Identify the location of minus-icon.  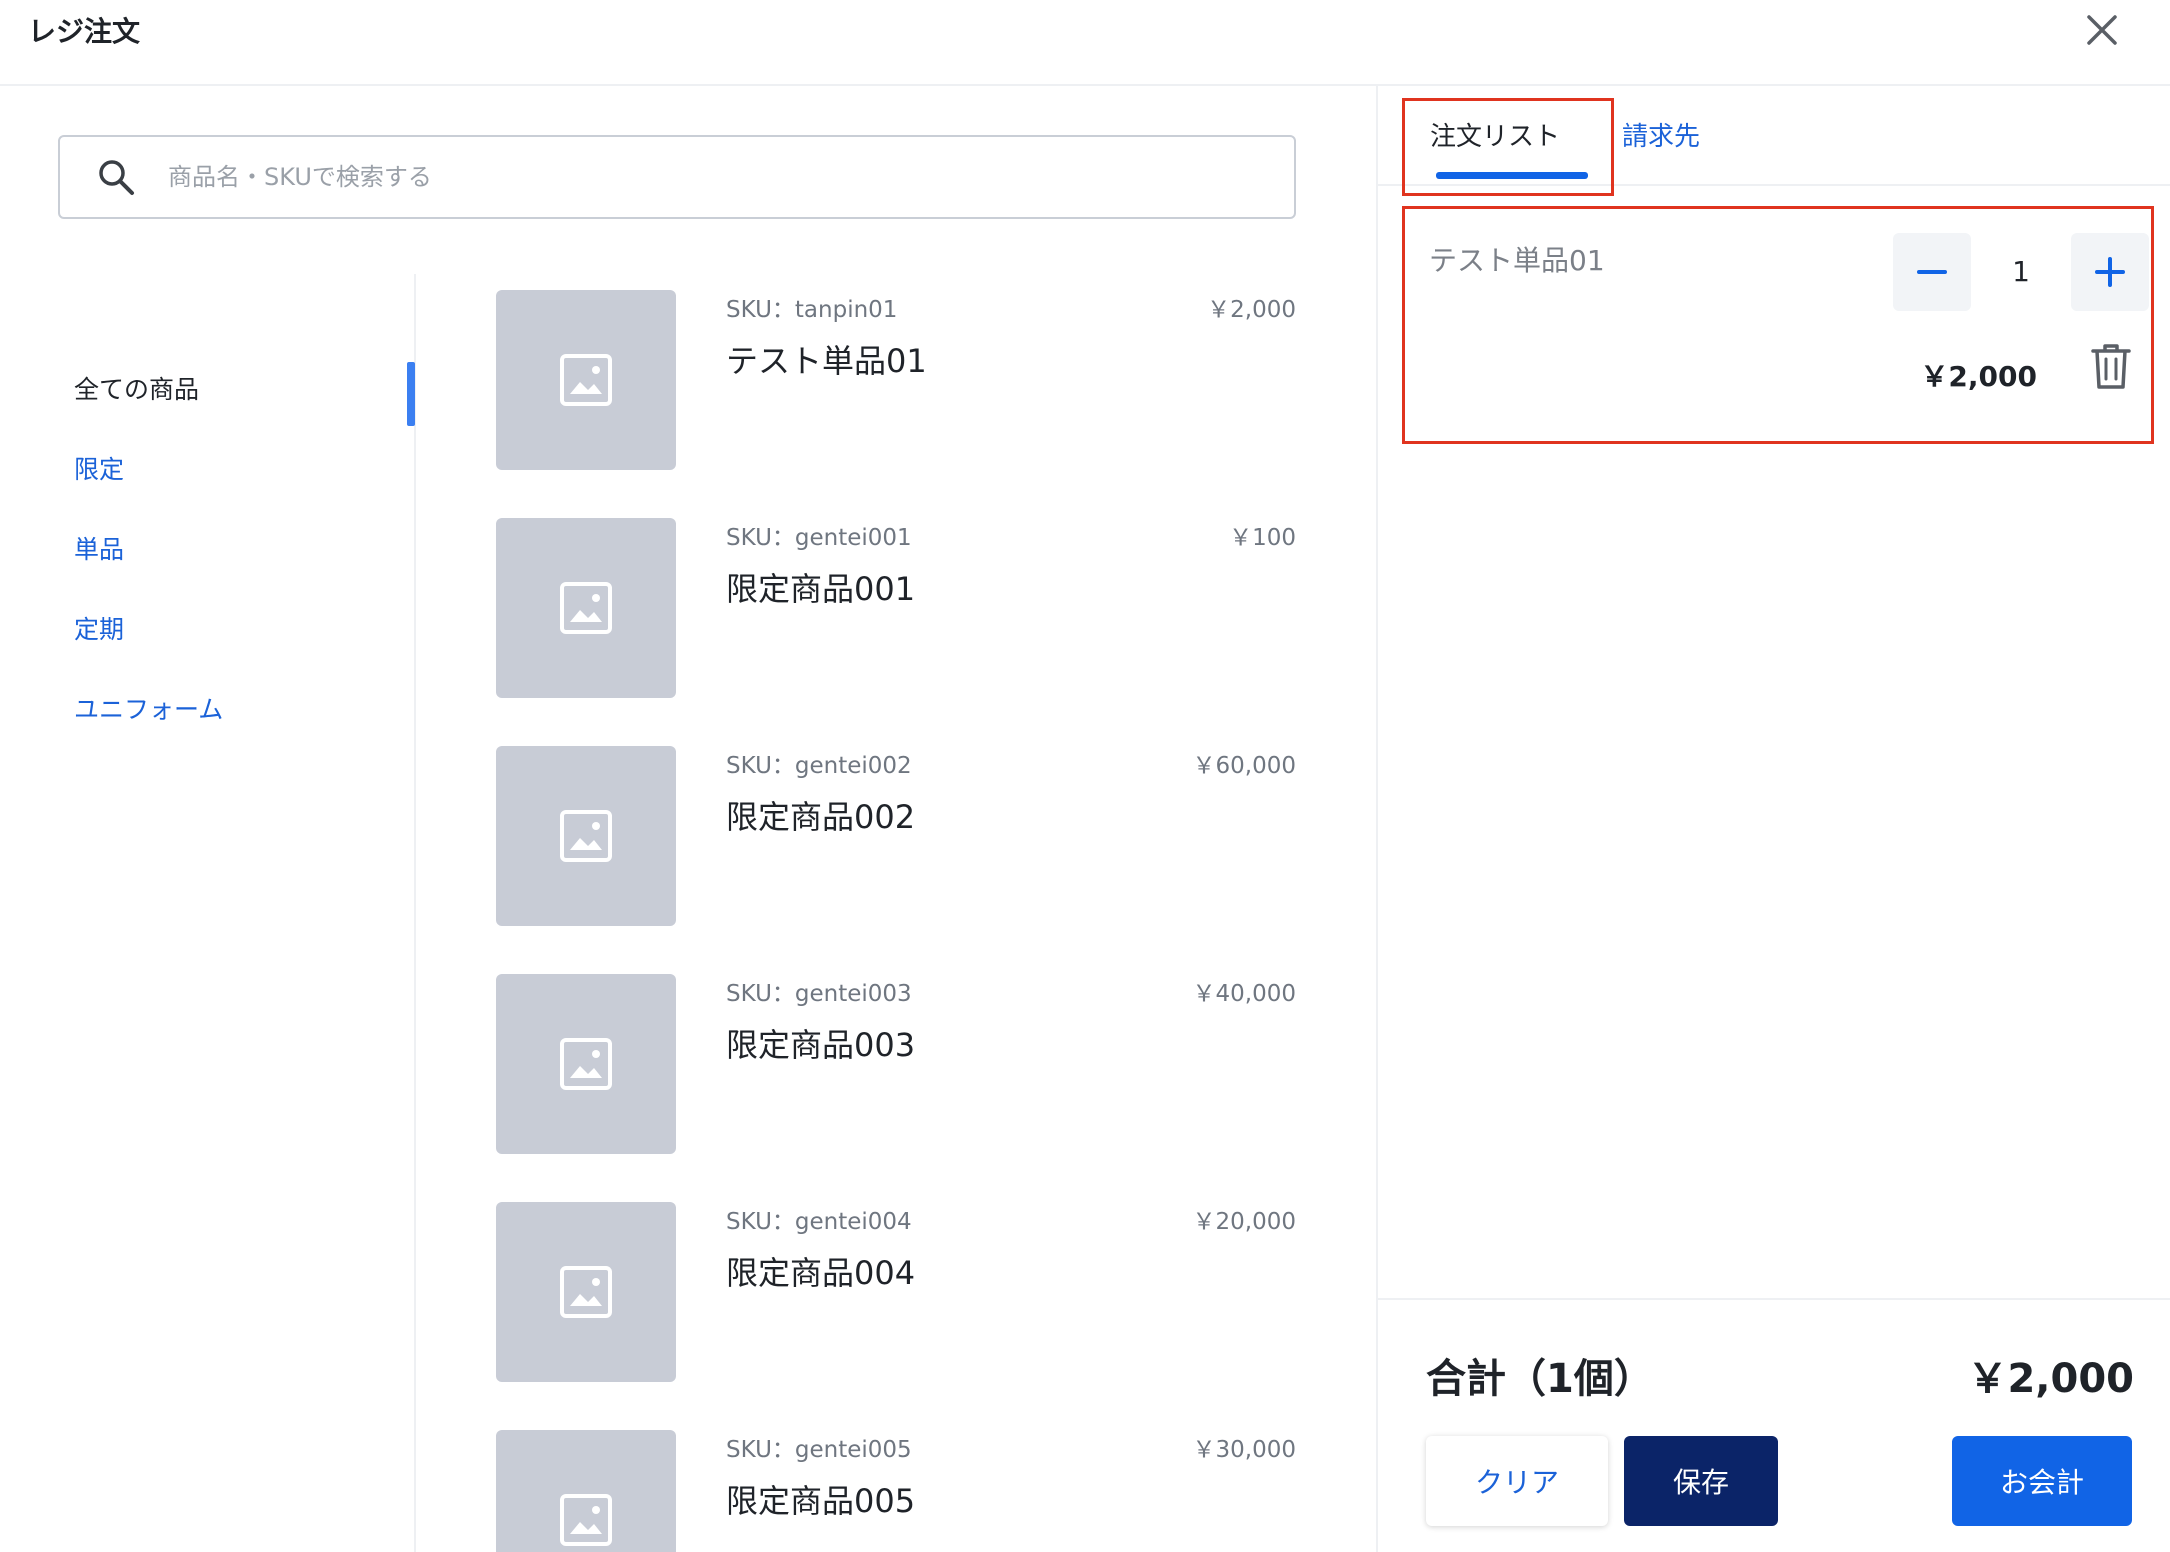
(1932, 272).